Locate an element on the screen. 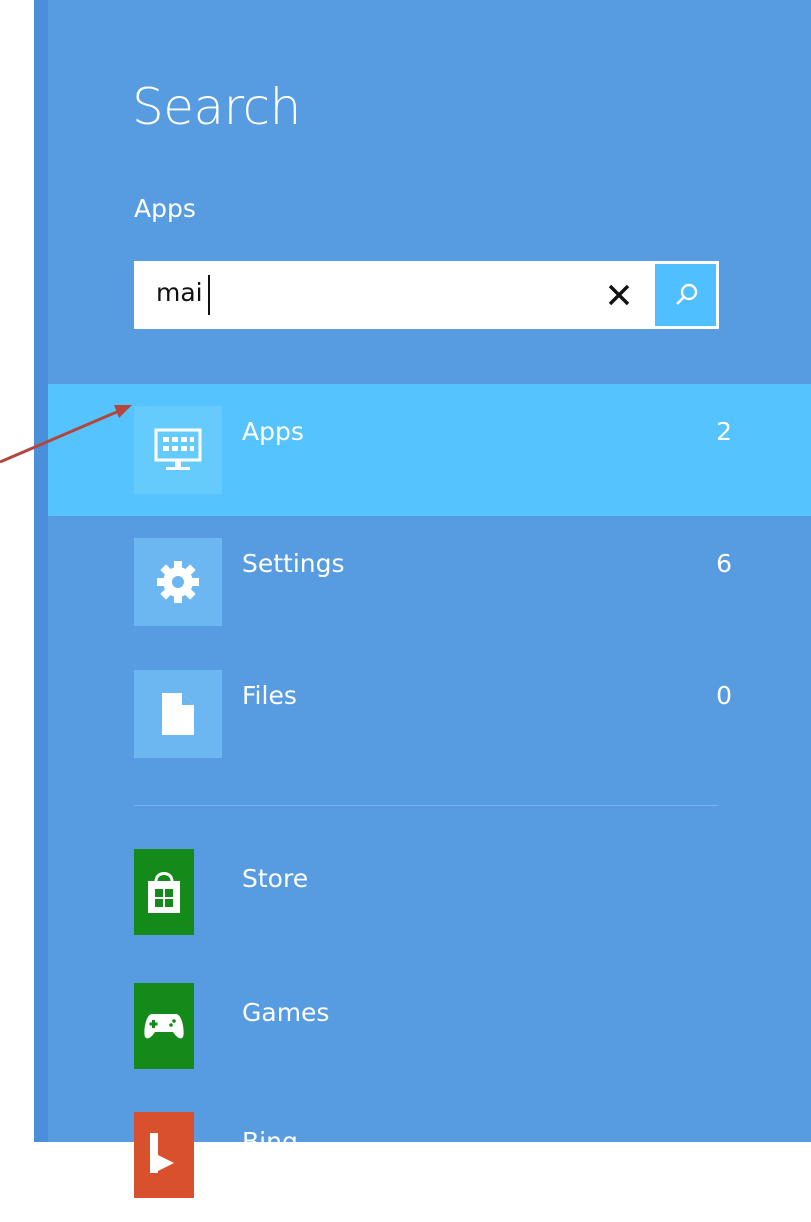 The image size is (811, 1222). category-count: 2 is located at coordinates (724, 431).